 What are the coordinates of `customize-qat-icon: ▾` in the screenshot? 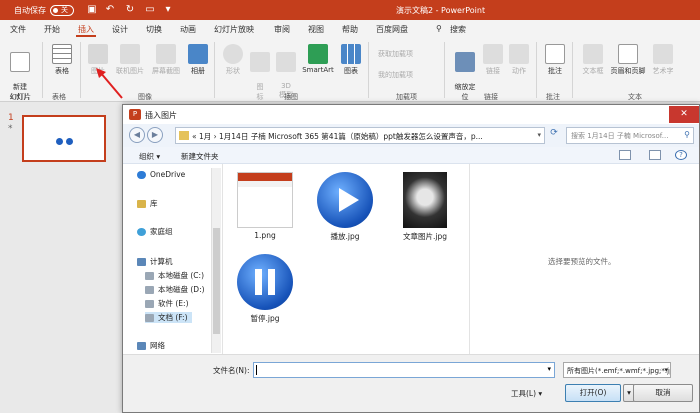 It's located at (168, 10).